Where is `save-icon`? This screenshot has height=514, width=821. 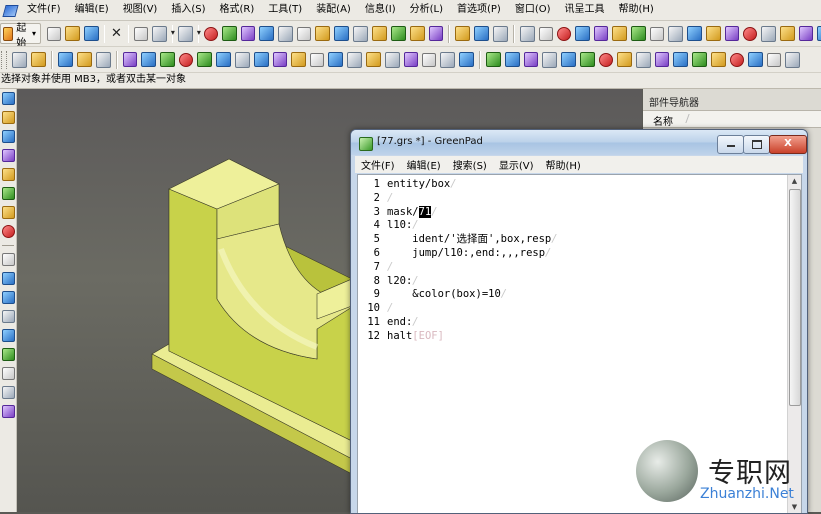
save-icon is located at coordinates (92, 33).